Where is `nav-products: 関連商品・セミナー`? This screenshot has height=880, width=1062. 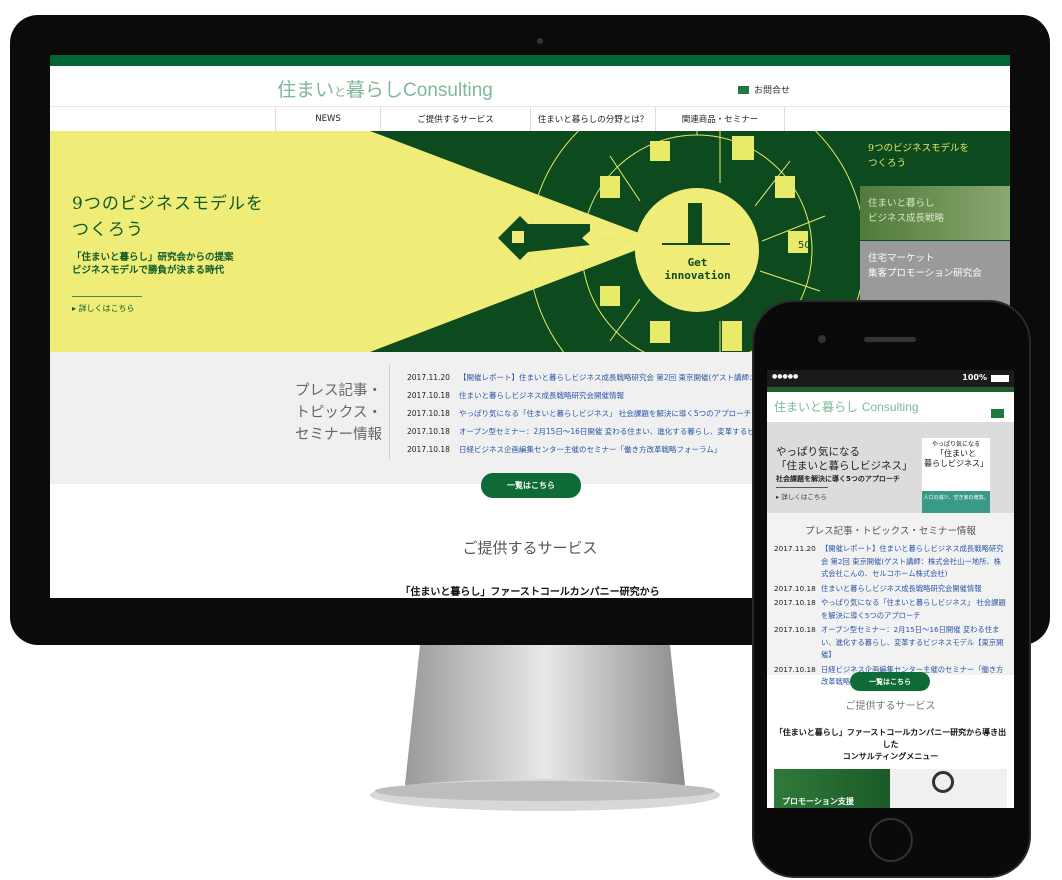
nav-products: 関連商品・セミナー is located at coordinates (720, 119).